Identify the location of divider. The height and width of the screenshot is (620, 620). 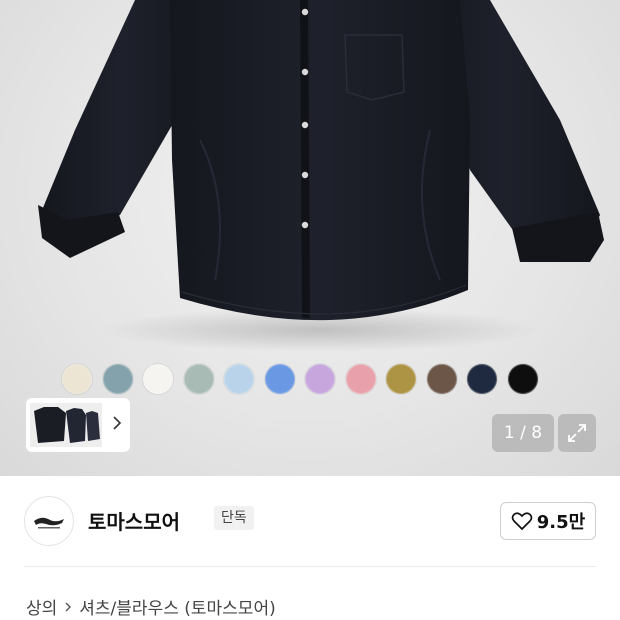
(310, 566).